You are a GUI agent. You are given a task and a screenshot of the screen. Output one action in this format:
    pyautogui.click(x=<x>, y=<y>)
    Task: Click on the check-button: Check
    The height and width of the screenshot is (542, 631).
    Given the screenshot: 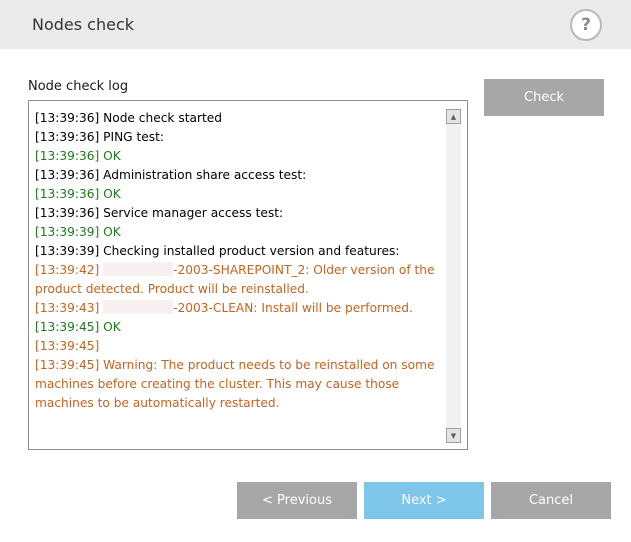 What is the action you would take?
    pyautogui.click(x=544, y=97)
    